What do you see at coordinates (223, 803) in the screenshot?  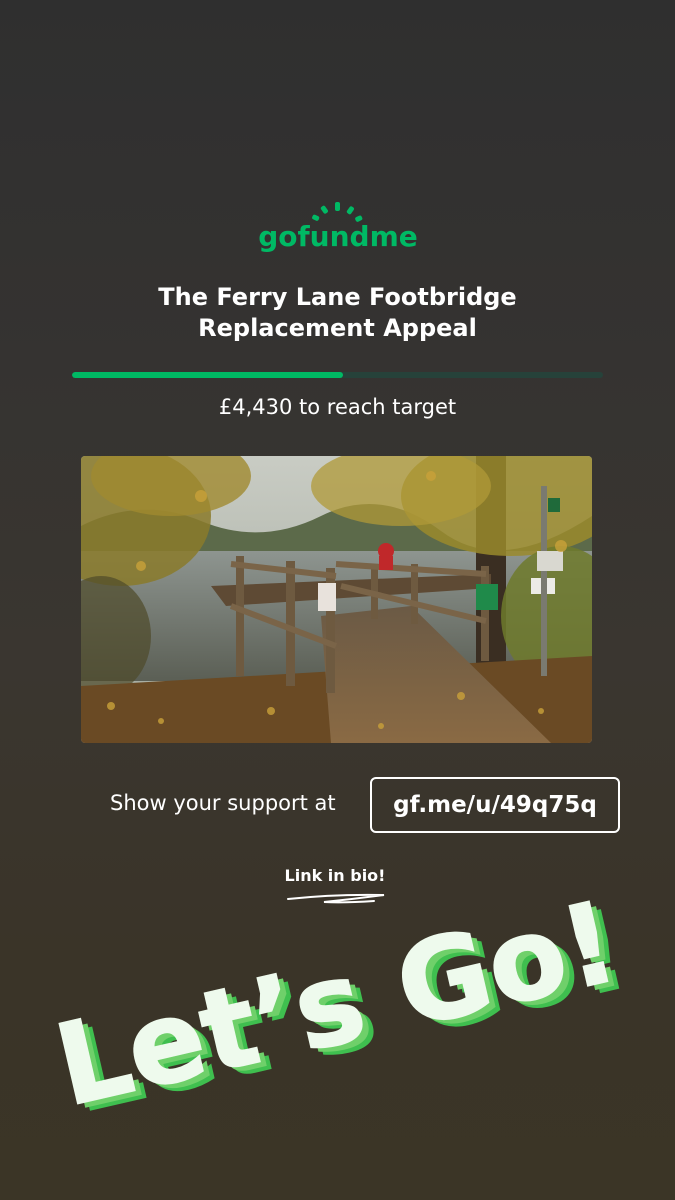 I see `support-label: Show your support at` at bounding box center [223, 803].